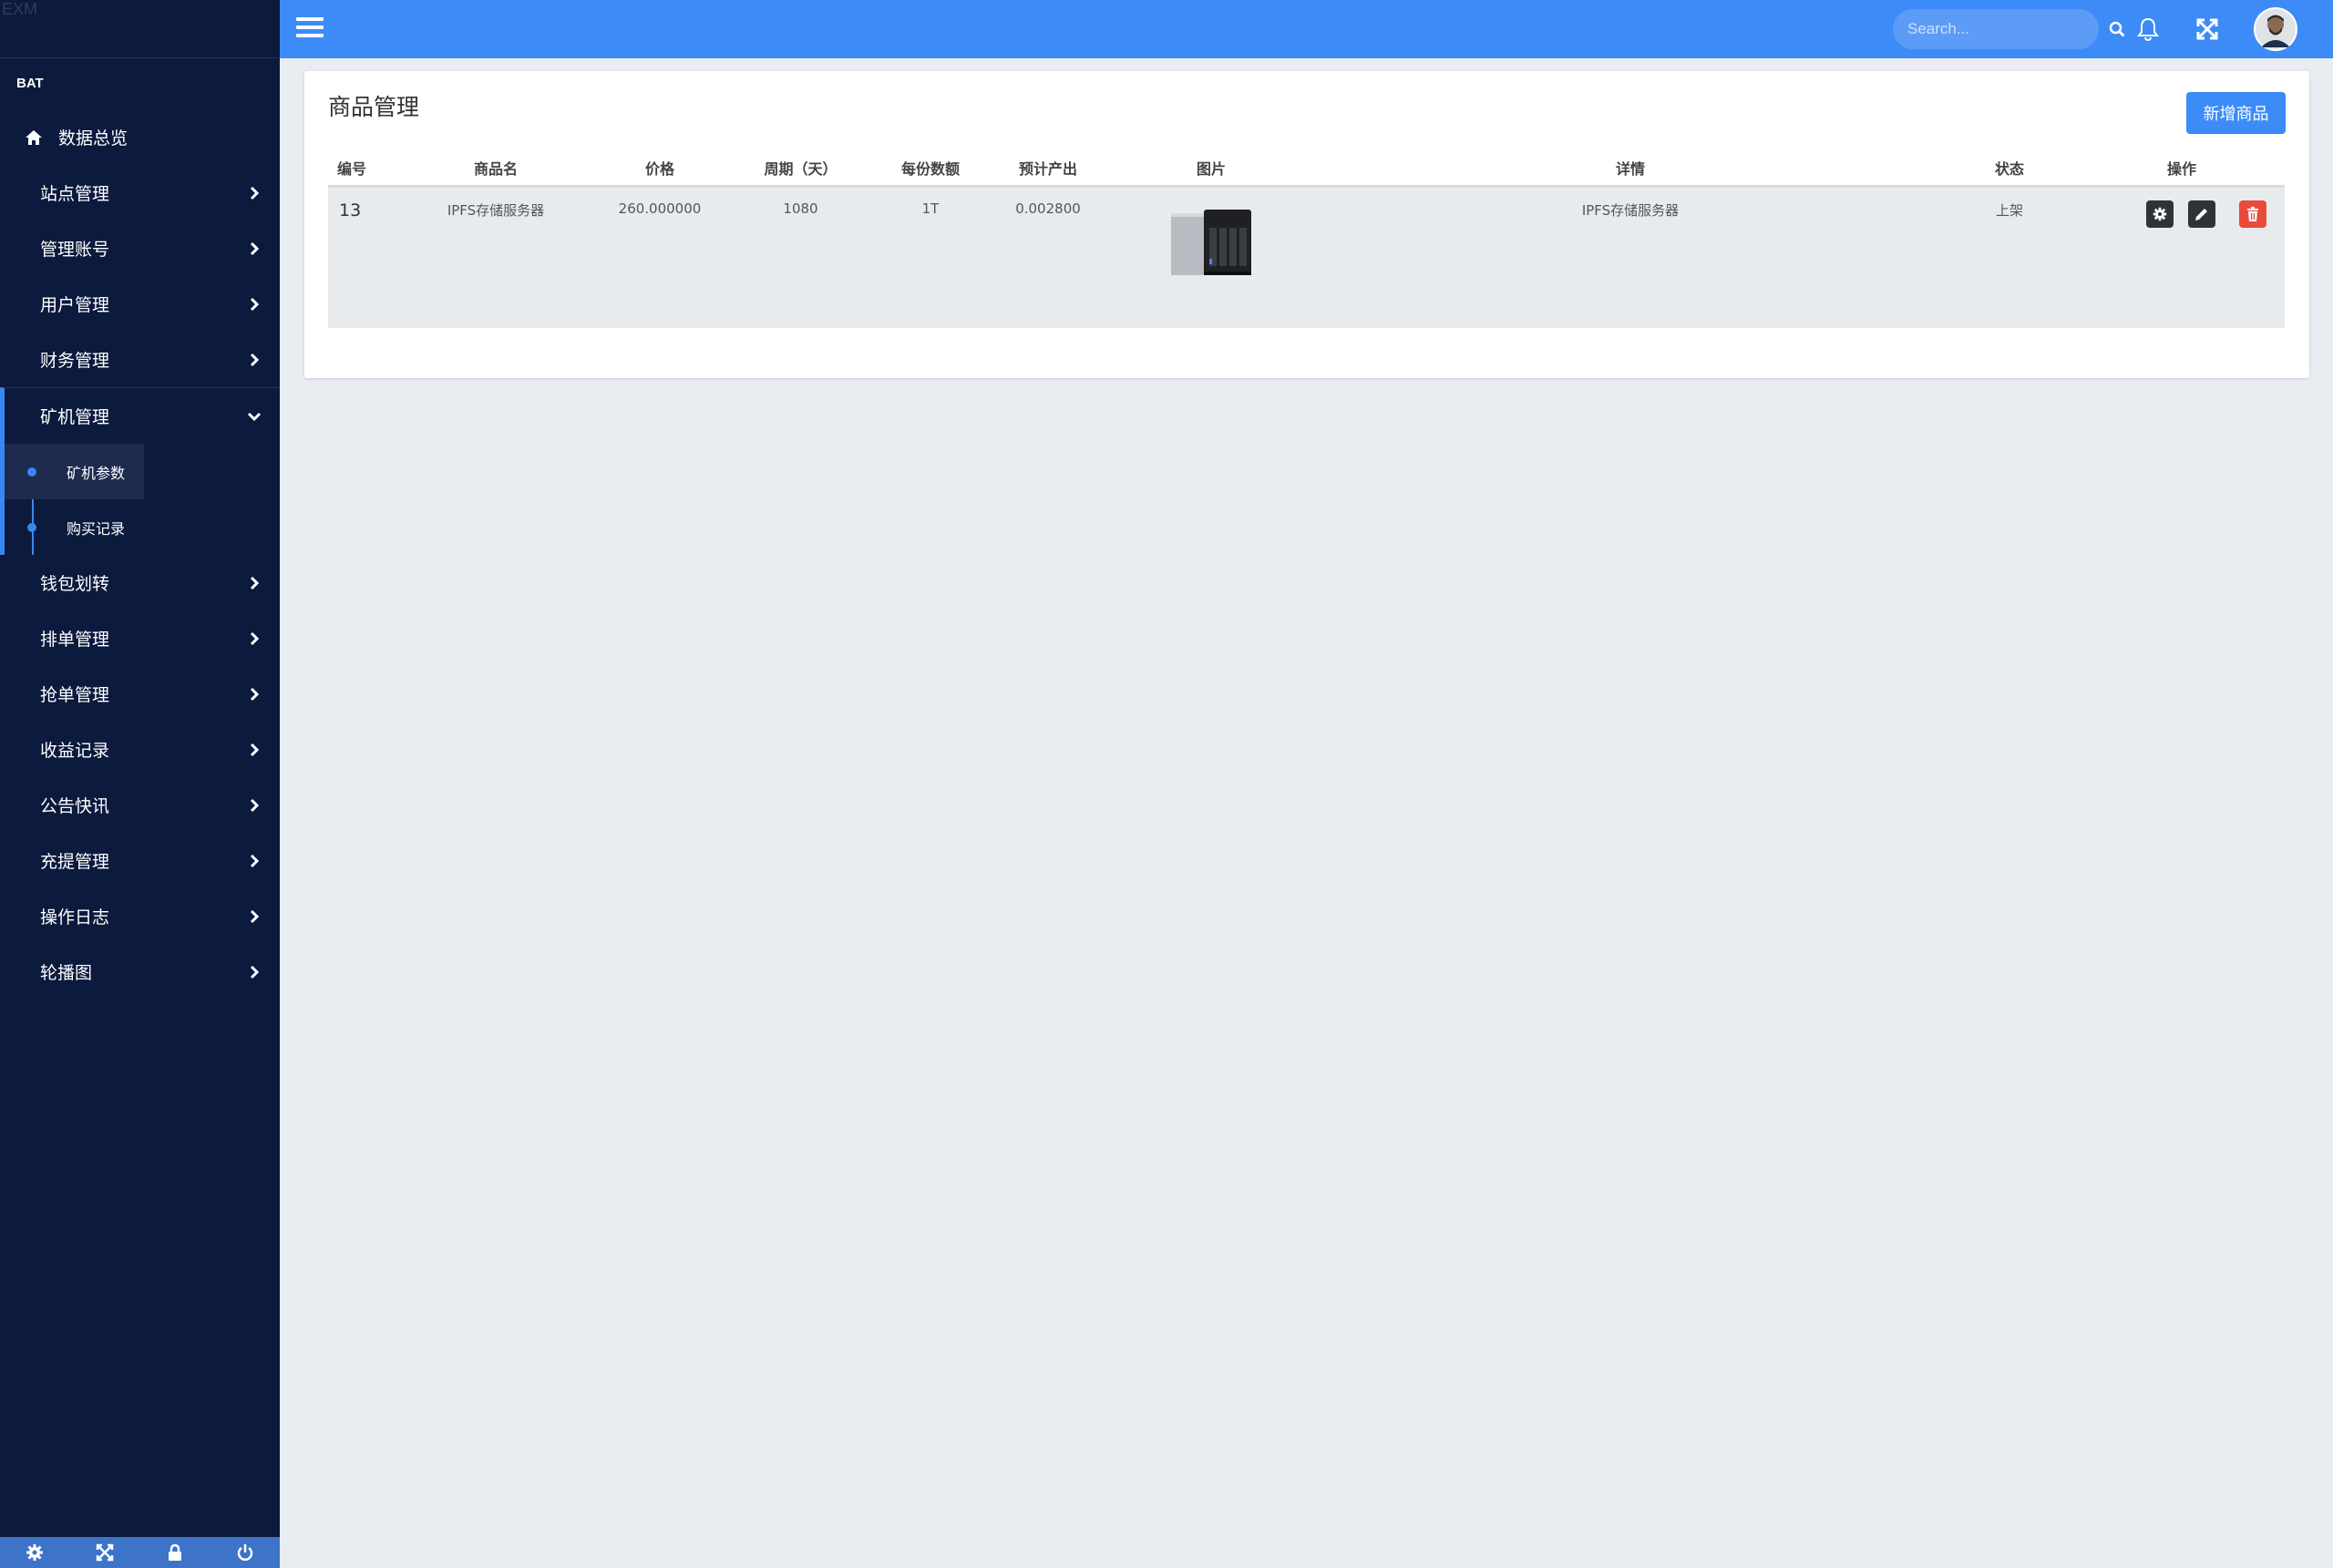  Describe the element at coordinates (140, 304) in the screenshot. I see `sidebar-item-users: 用户管理` at that location.